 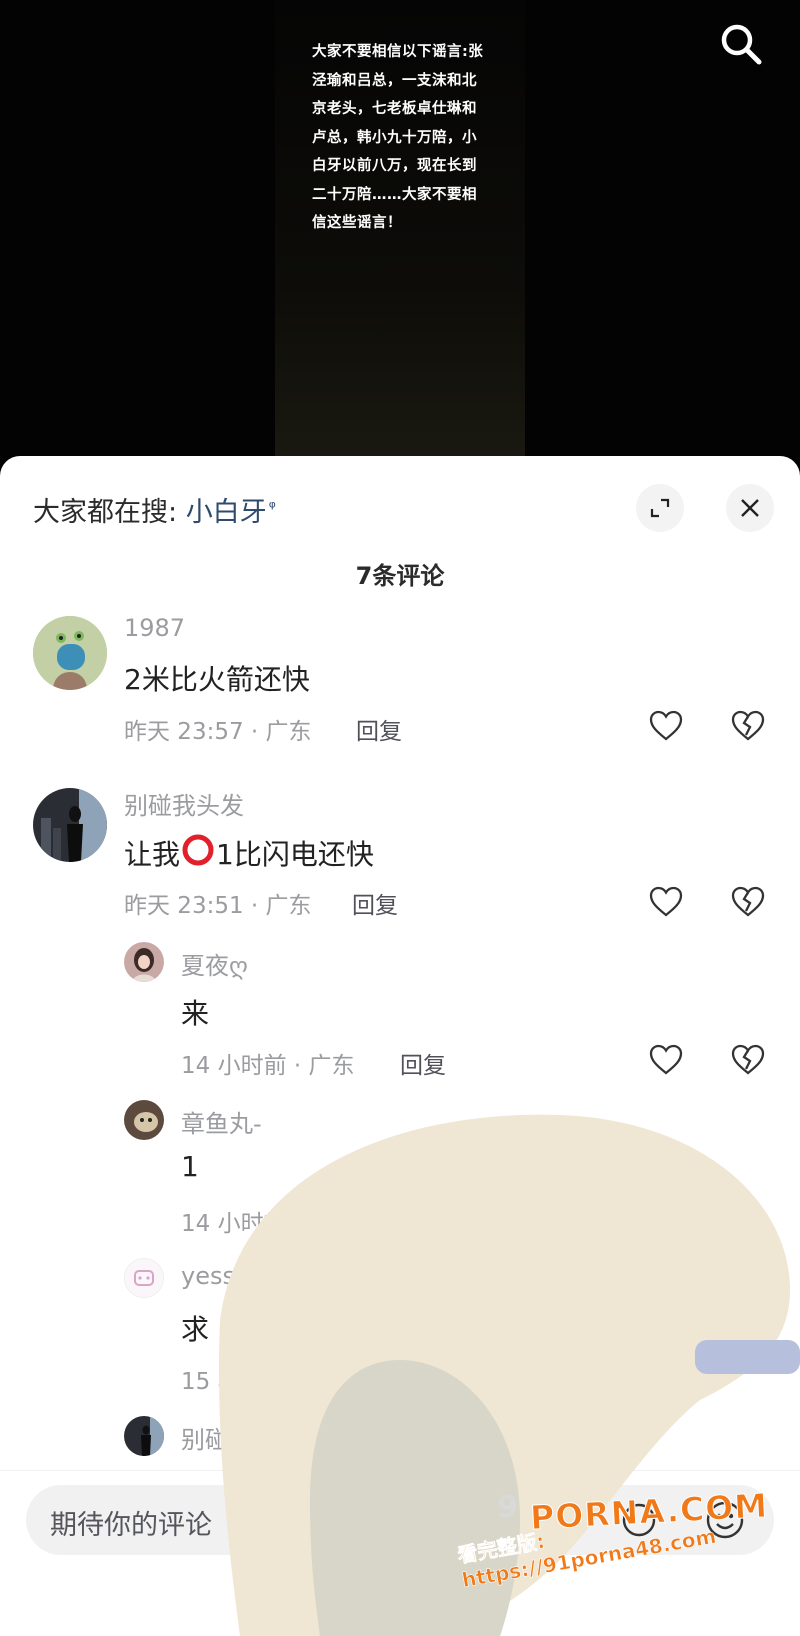 What do you see at coordinates (217, 679) in the screenshot?
I see `comment-text: 2米比火箭还快` at bounding box center [217, 679].